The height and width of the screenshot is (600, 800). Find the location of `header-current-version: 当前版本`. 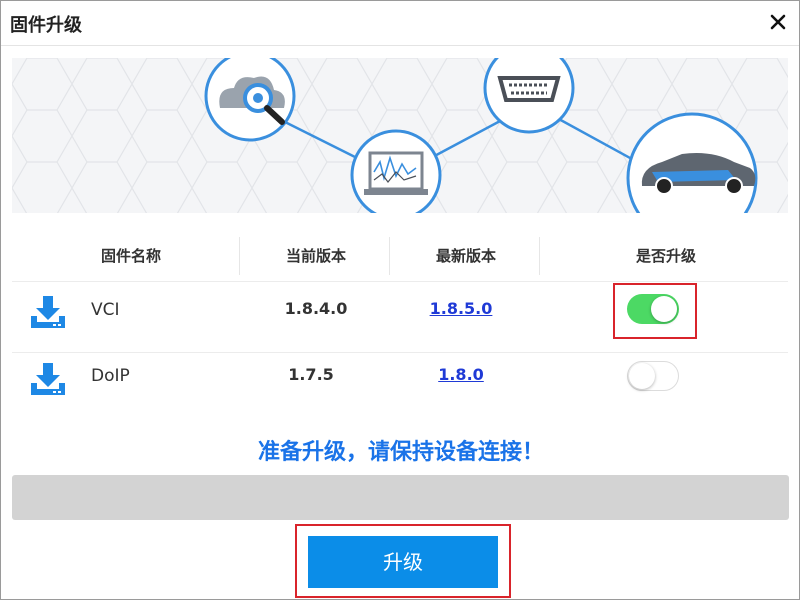

header-current-version: 当前版本 is located at coordinates (315, 256).